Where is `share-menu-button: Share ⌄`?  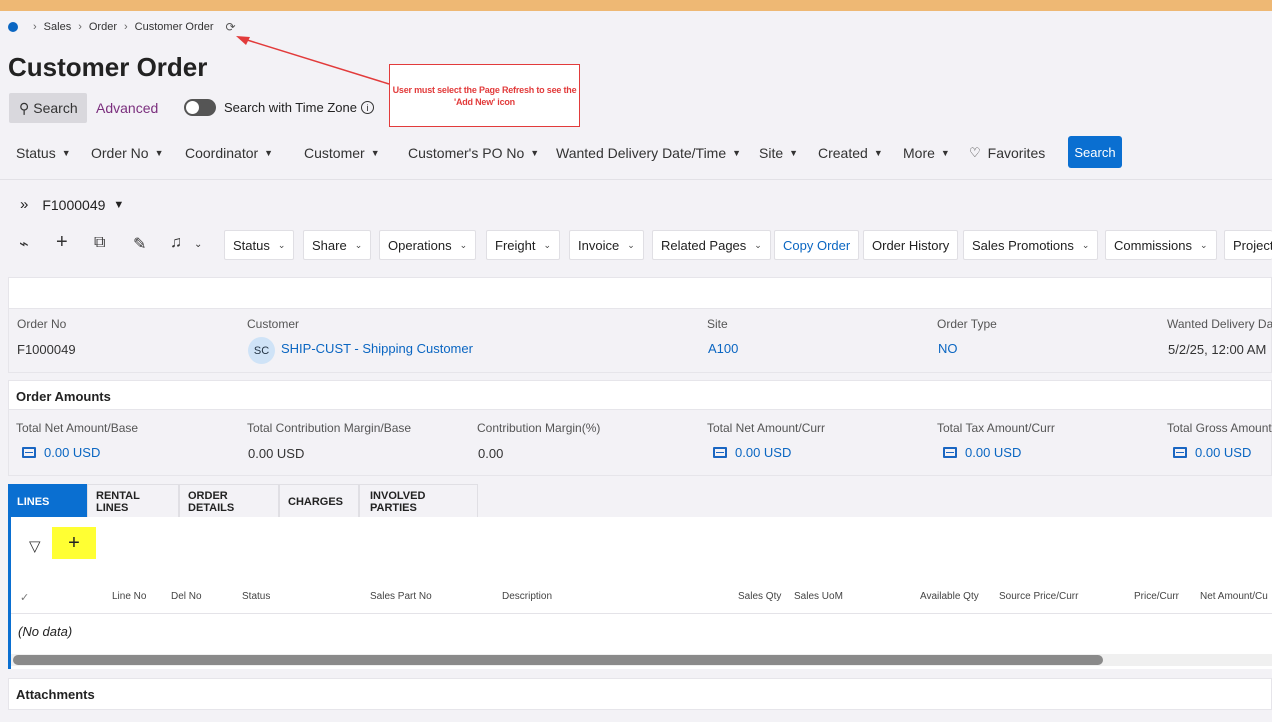 share-menu-button: Share ⌄ is located at coordinates (337, 245).